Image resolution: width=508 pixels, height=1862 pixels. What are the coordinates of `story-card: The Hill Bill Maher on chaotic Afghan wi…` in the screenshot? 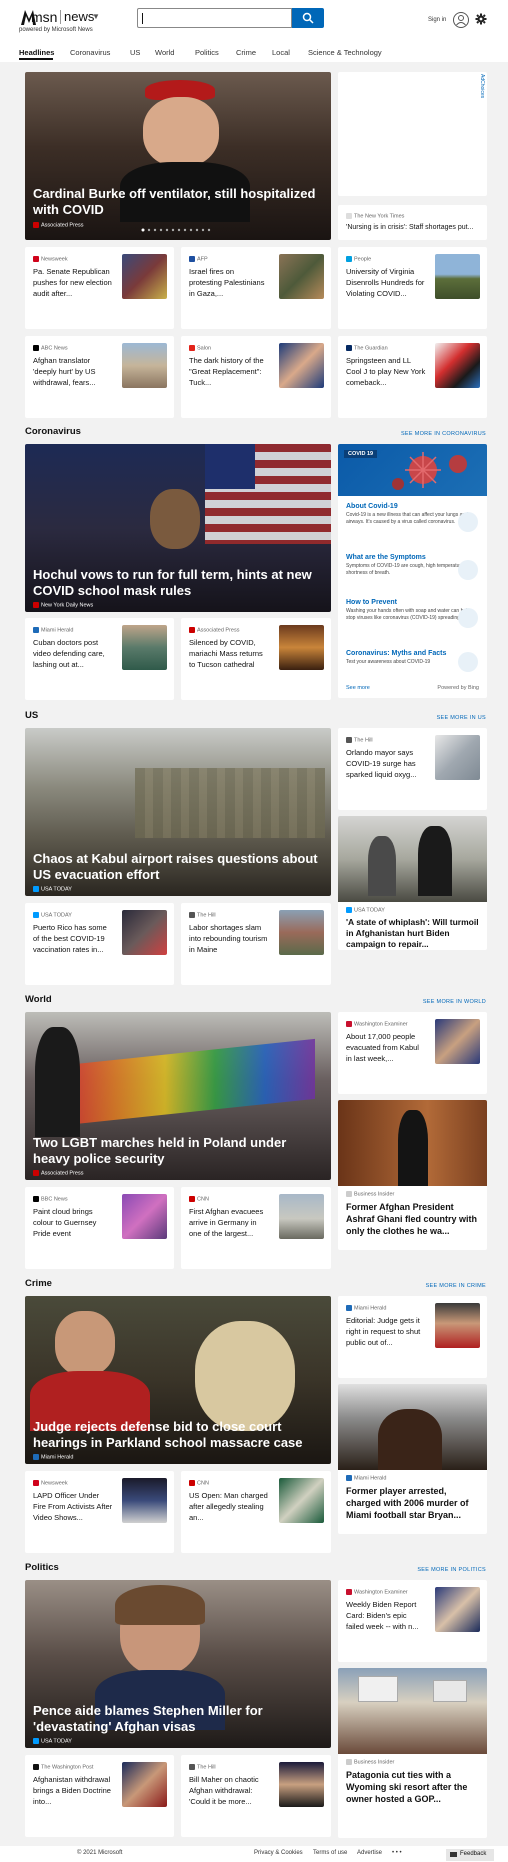 It's located at (256, 1796).